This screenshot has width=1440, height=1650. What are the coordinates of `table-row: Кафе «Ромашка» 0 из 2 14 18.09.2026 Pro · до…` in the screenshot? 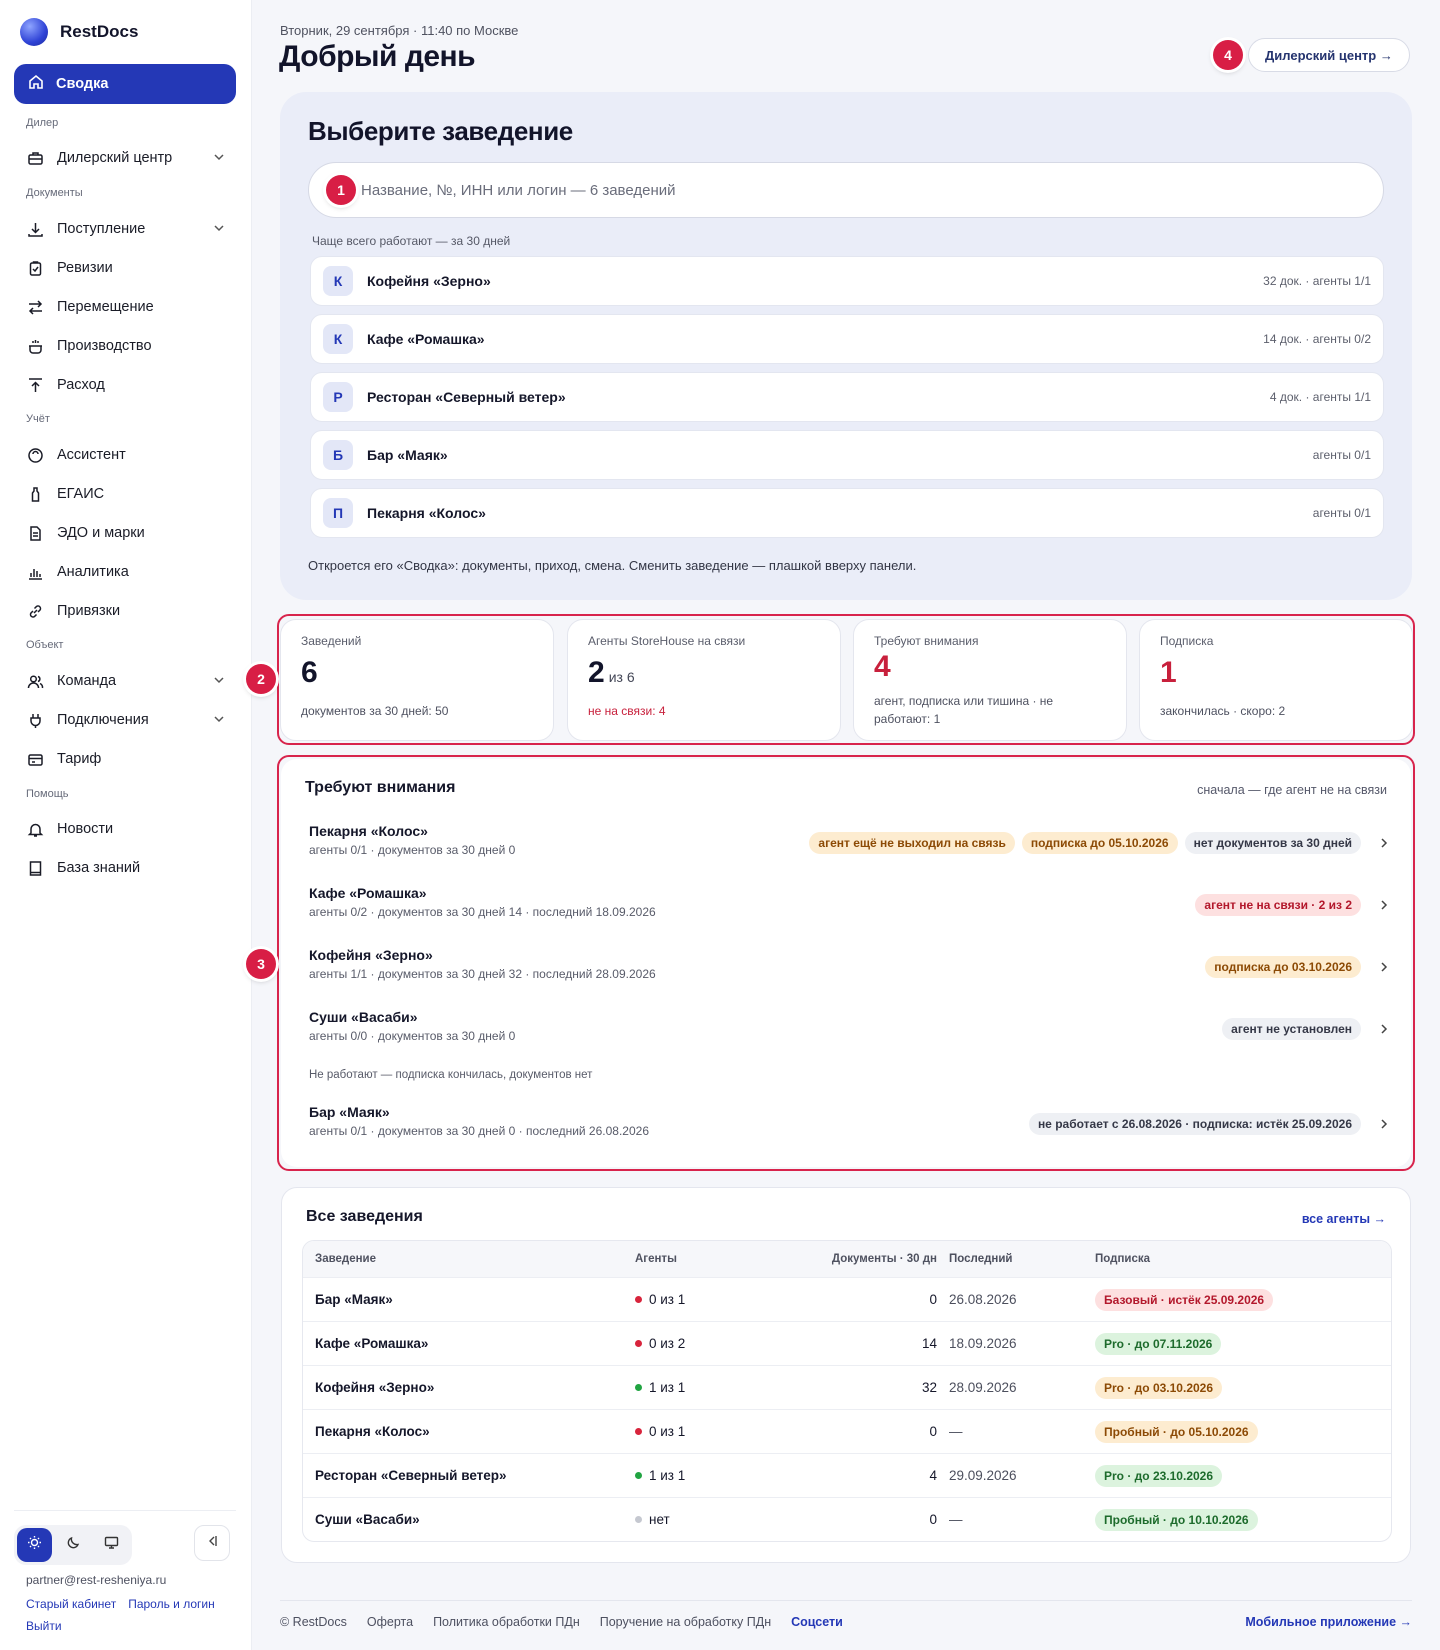 It's located at (847, 1343).